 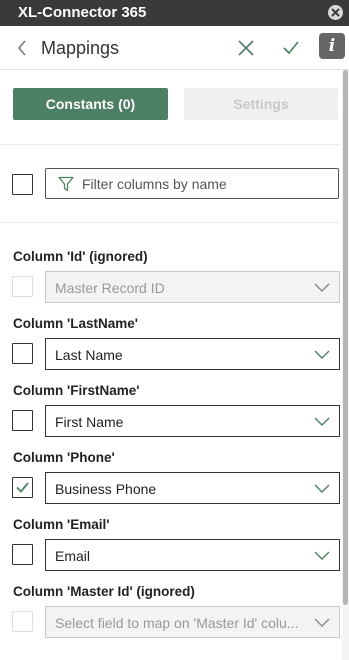 I want to click on mapping-column-label: Column 'FirstName', so click(x=76, y=390).